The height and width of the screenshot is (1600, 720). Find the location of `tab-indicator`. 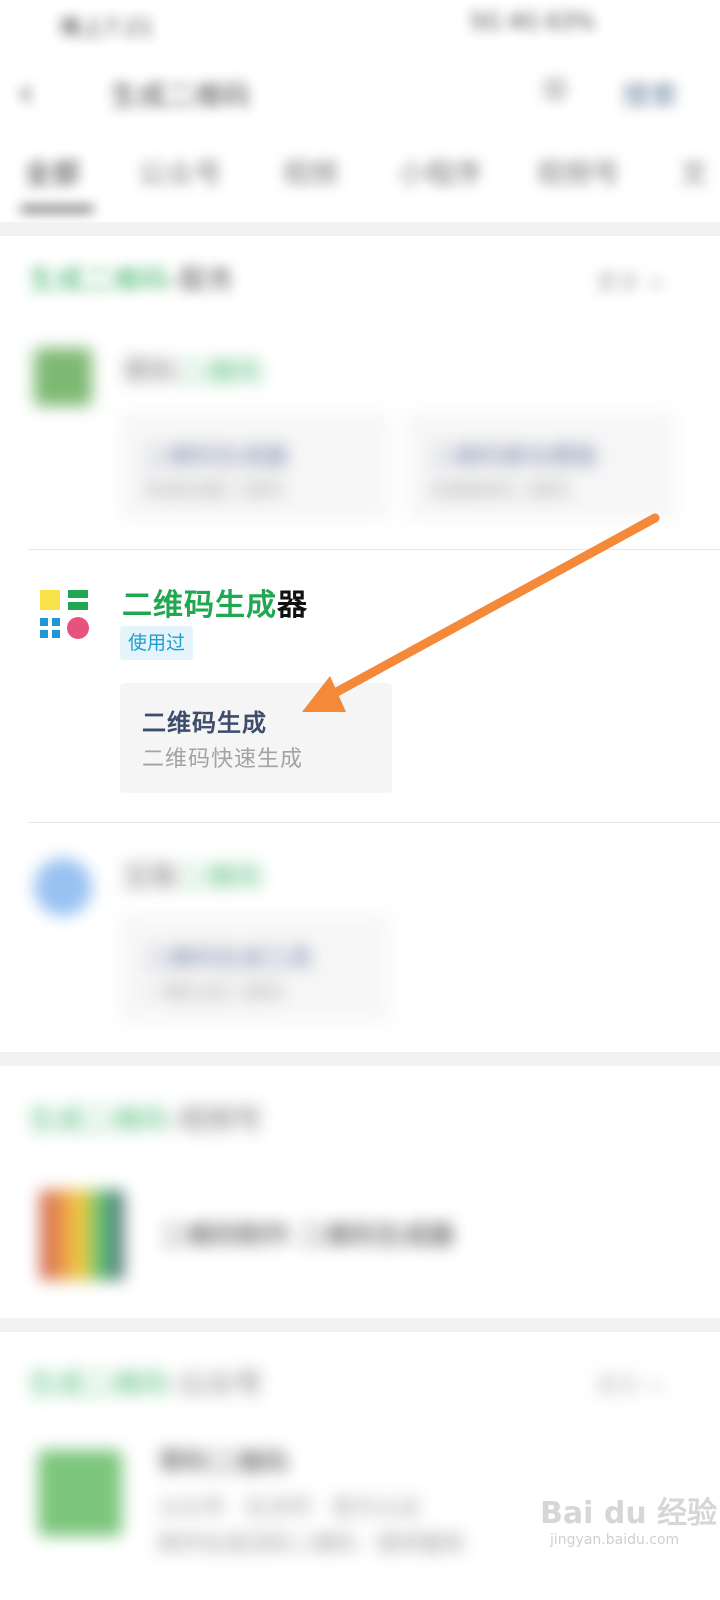

tab-indicator is located at coordinates (57, 209).